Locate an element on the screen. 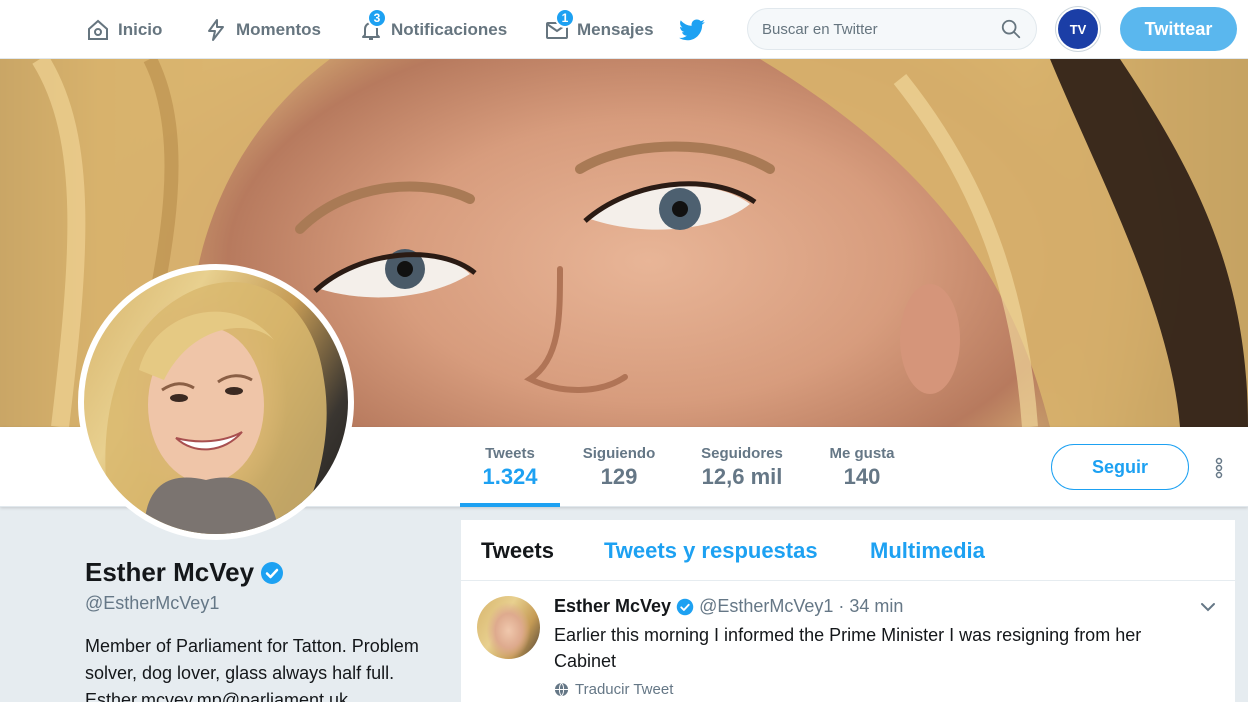 This screenshot has height=702, width=1248. chevron-down-icon is located at coordinates (1208, 607).